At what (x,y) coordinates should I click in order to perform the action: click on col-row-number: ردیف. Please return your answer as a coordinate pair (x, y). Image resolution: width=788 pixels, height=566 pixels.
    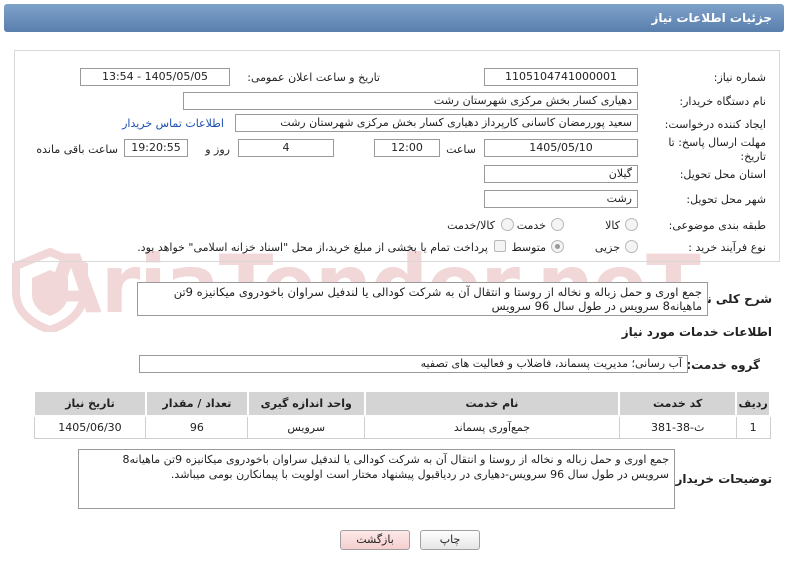
    Looking at the image, I should click on (753, 403).